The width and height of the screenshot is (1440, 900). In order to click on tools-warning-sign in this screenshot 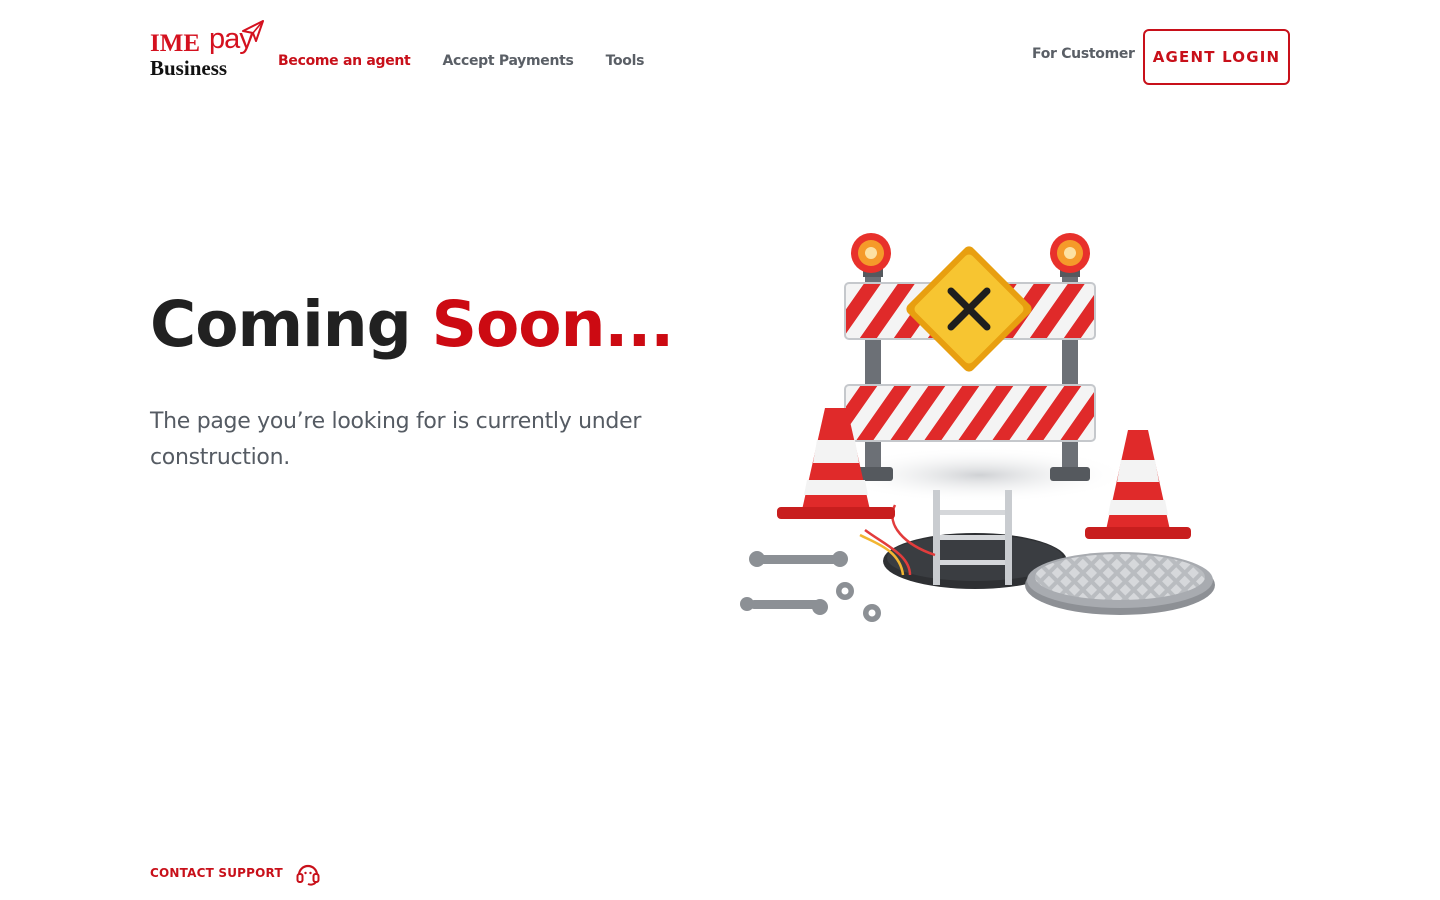, I will do `click(969, 309)`.